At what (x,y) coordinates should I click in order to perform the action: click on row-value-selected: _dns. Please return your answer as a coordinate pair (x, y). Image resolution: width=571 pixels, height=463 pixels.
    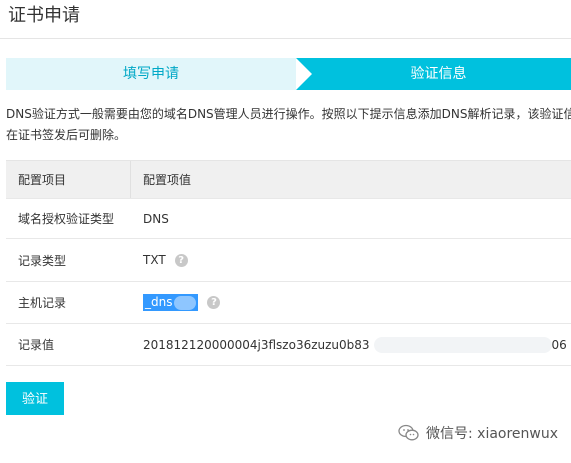
    Looking at the image, I should click on (171, 302).